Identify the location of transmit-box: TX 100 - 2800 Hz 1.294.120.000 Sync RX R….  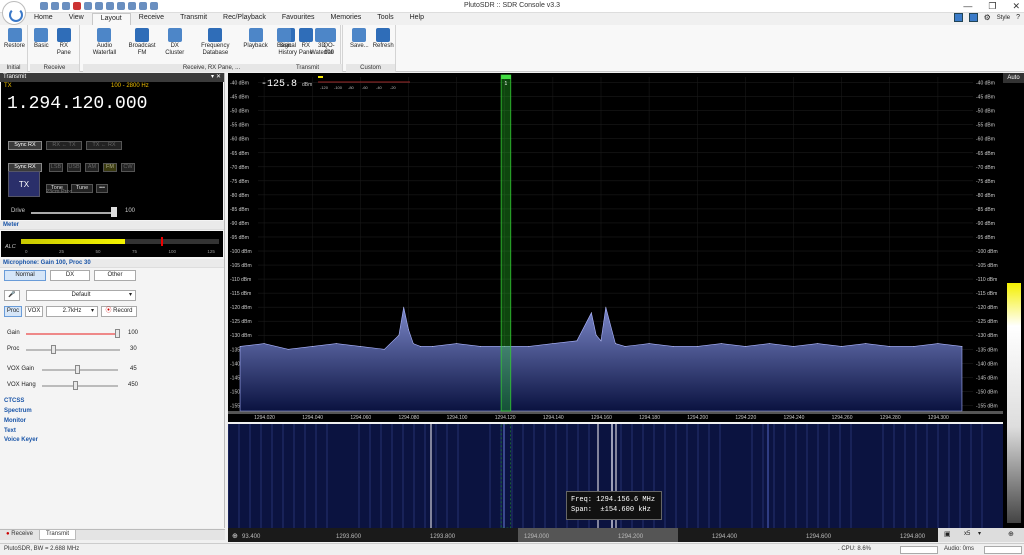
(112, 151).